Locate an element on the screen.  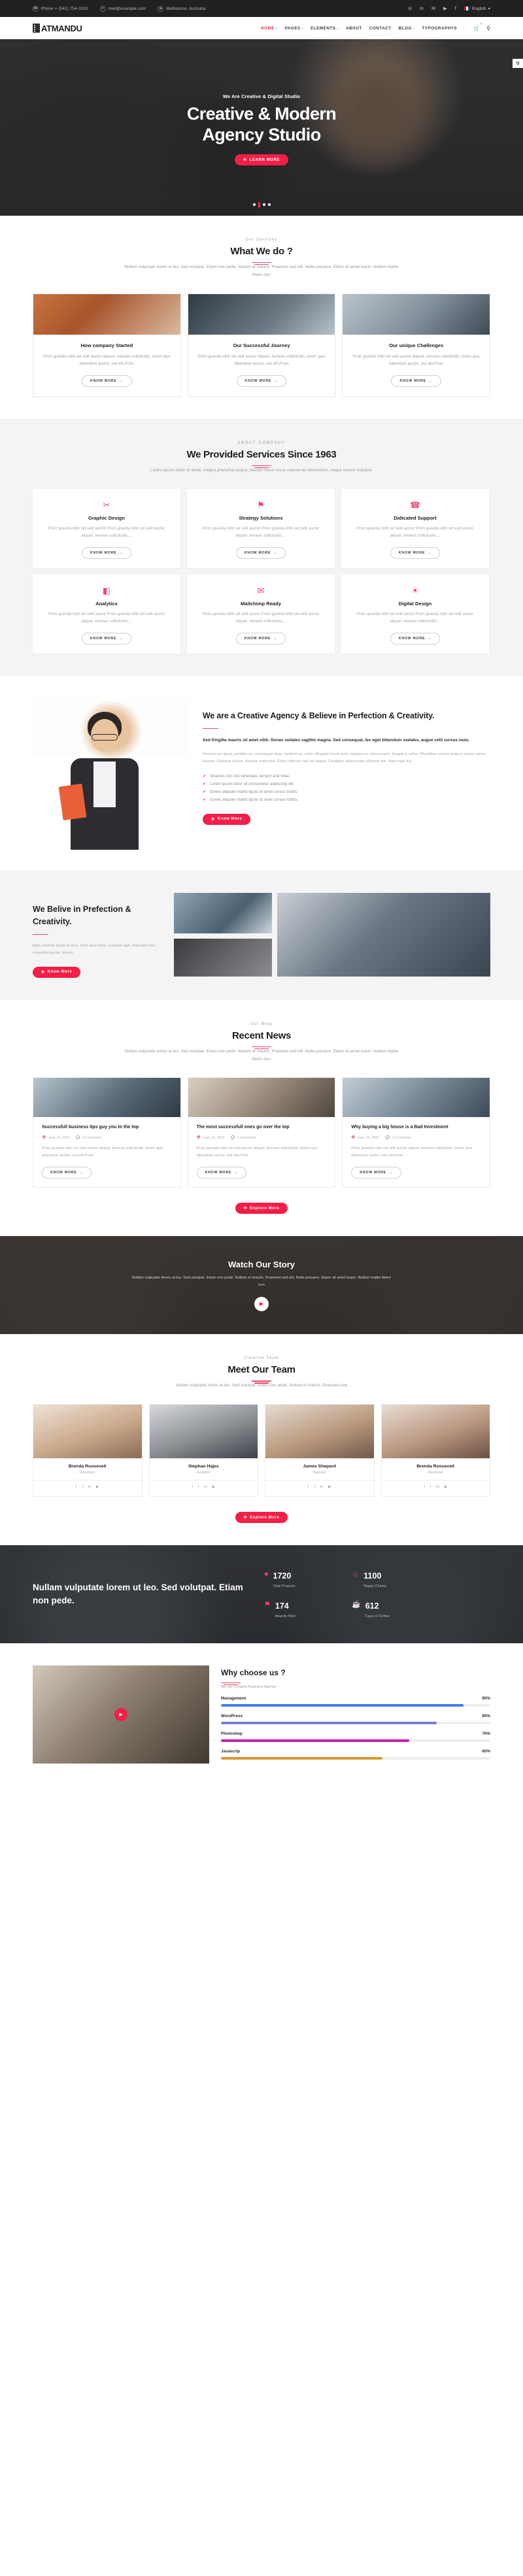
logo: ATMANDU is located at coordinates (58, 29).